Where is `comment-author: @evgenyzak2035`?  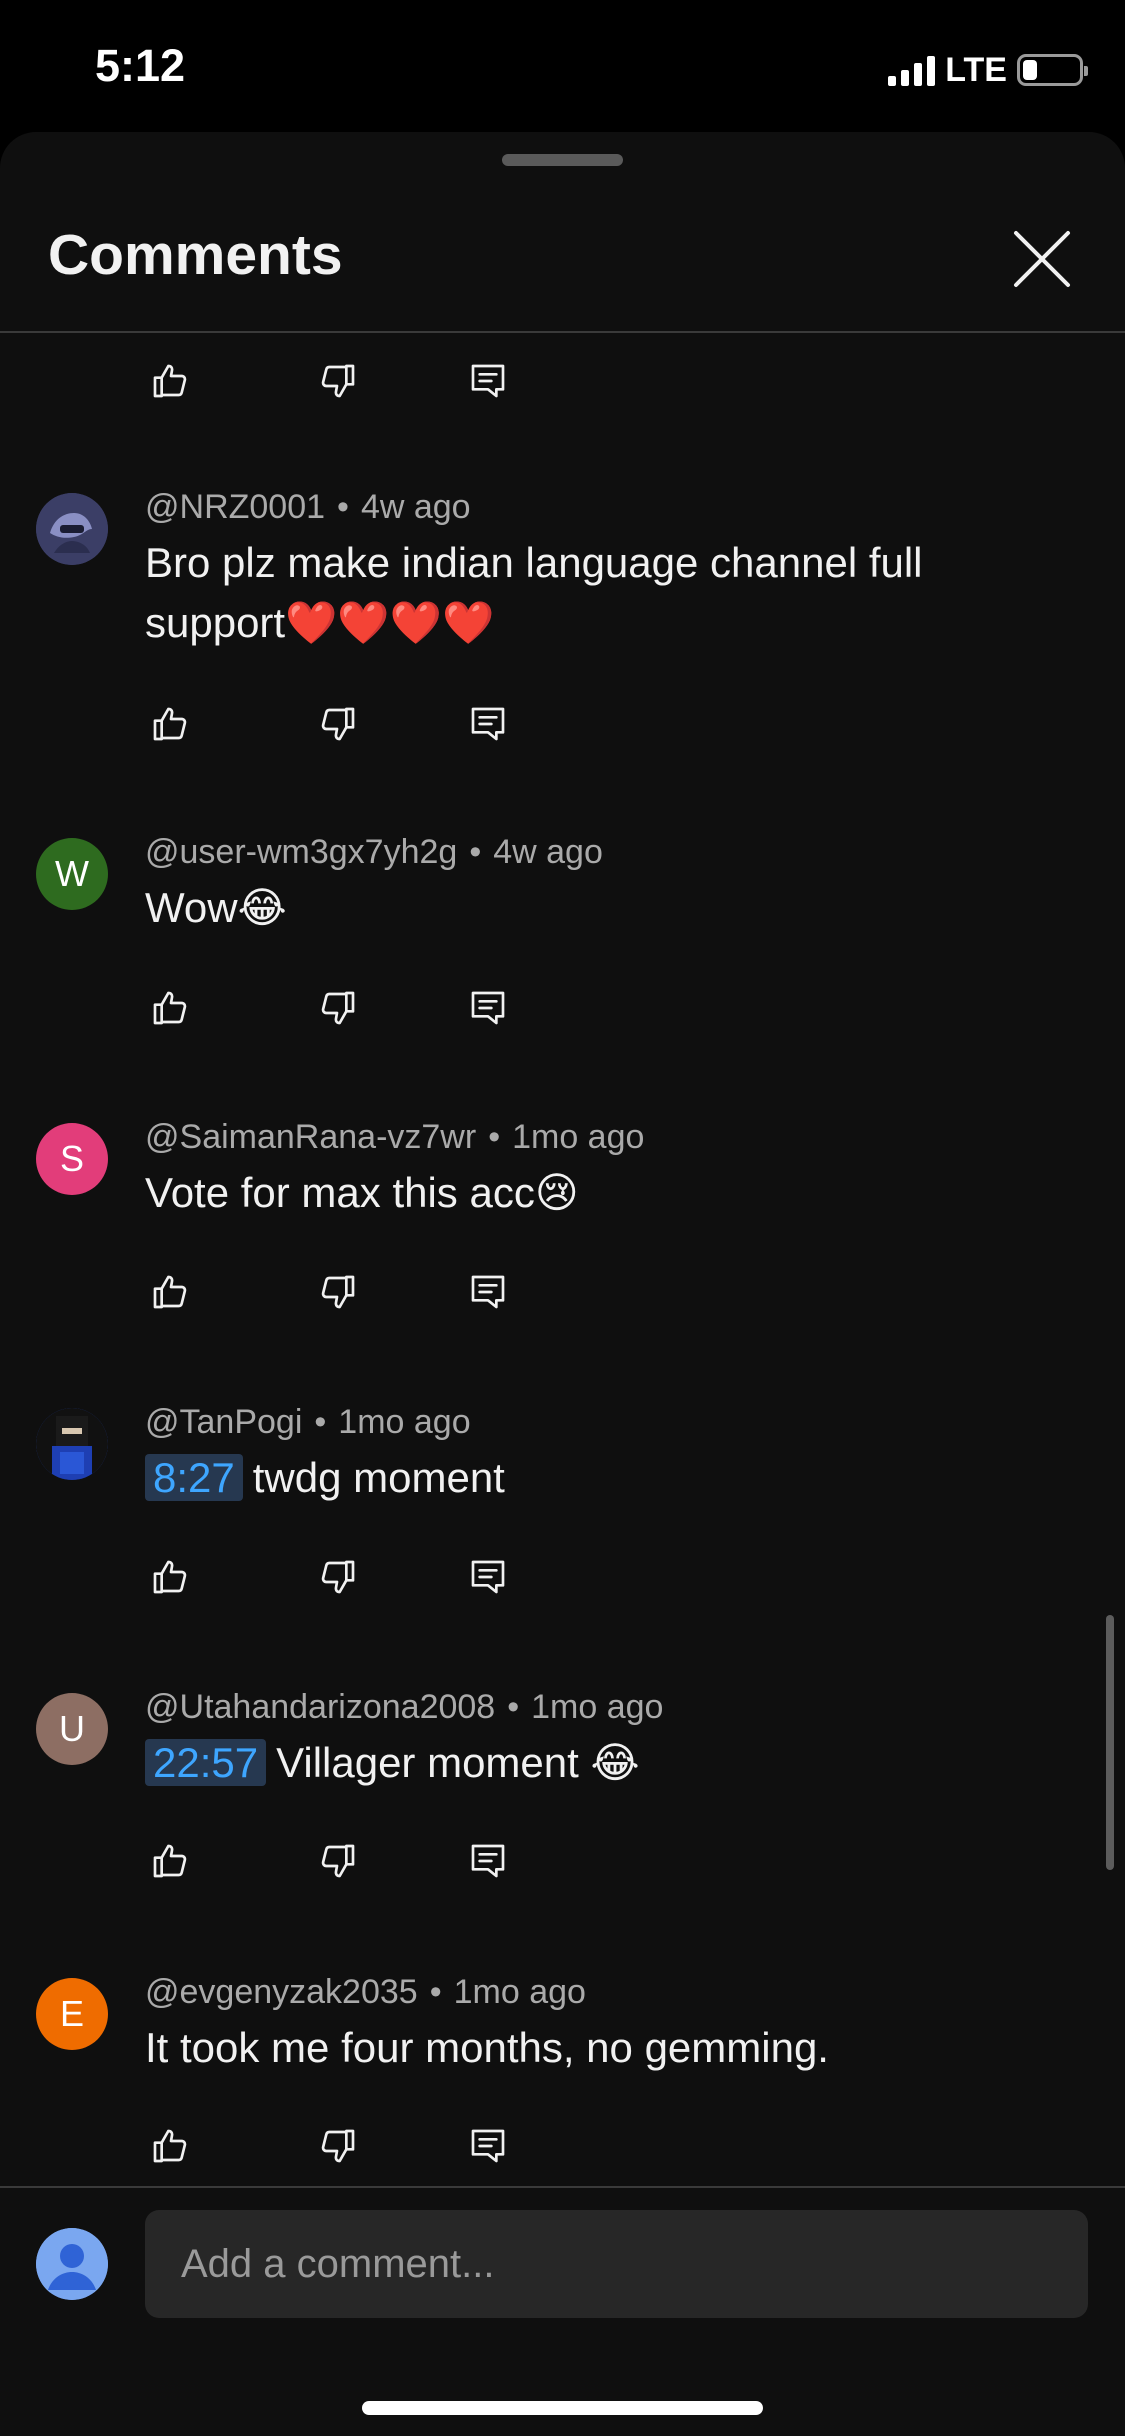 comment-author: @evgenyzak2035 is located at coordinates (281, 1992).